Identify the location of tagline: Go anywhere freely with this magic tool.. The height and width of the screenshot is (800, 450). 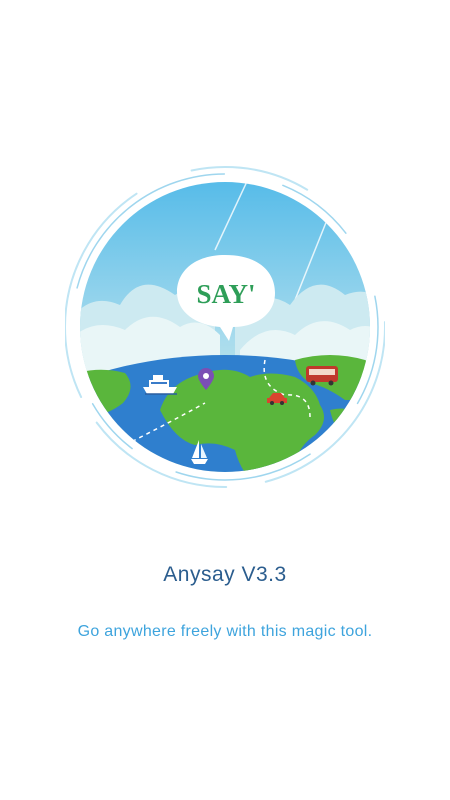
(225, 631).